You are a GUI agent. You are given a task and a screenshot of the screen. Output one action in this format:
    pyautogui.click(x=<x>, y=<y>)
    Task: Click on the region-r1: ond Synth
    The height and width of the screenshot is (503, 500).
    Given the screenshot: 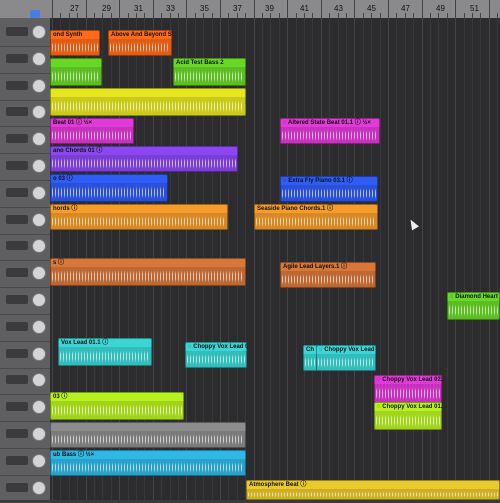 What is the action you would take?
    pyautogui.click(x=75, y=43)
    